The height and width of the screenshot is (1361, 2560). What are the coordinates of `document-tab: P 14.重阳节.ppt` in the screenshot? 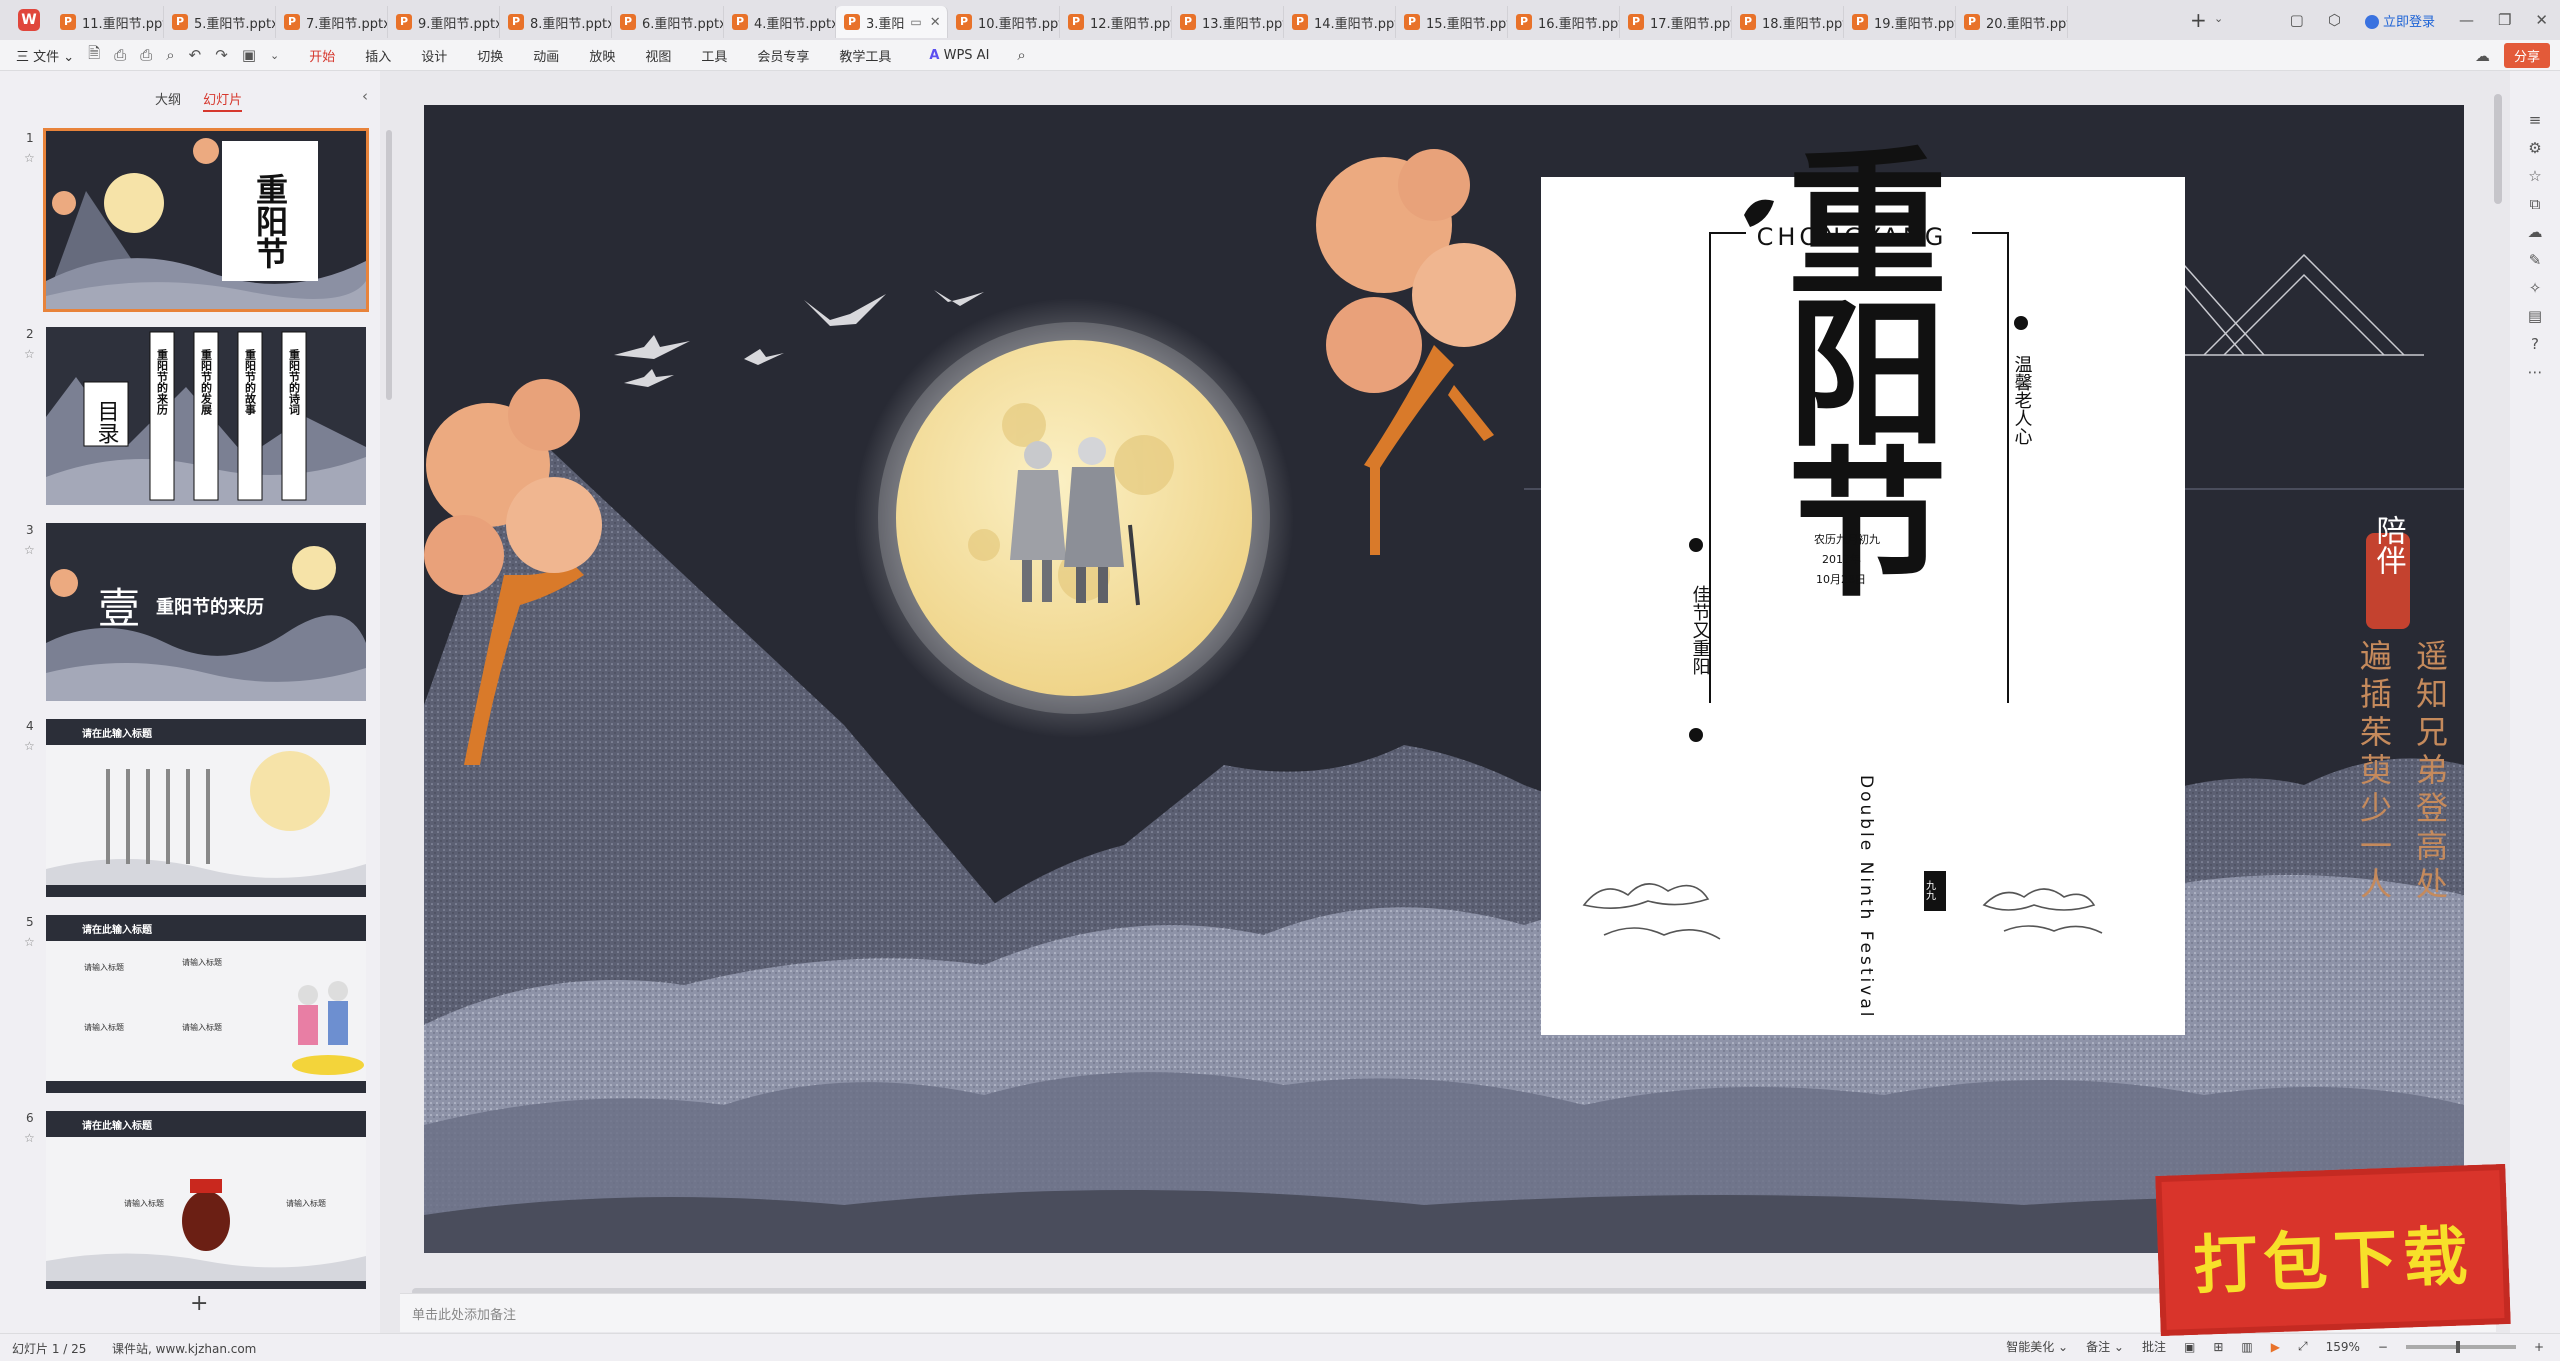 It's located at (1340, 22).